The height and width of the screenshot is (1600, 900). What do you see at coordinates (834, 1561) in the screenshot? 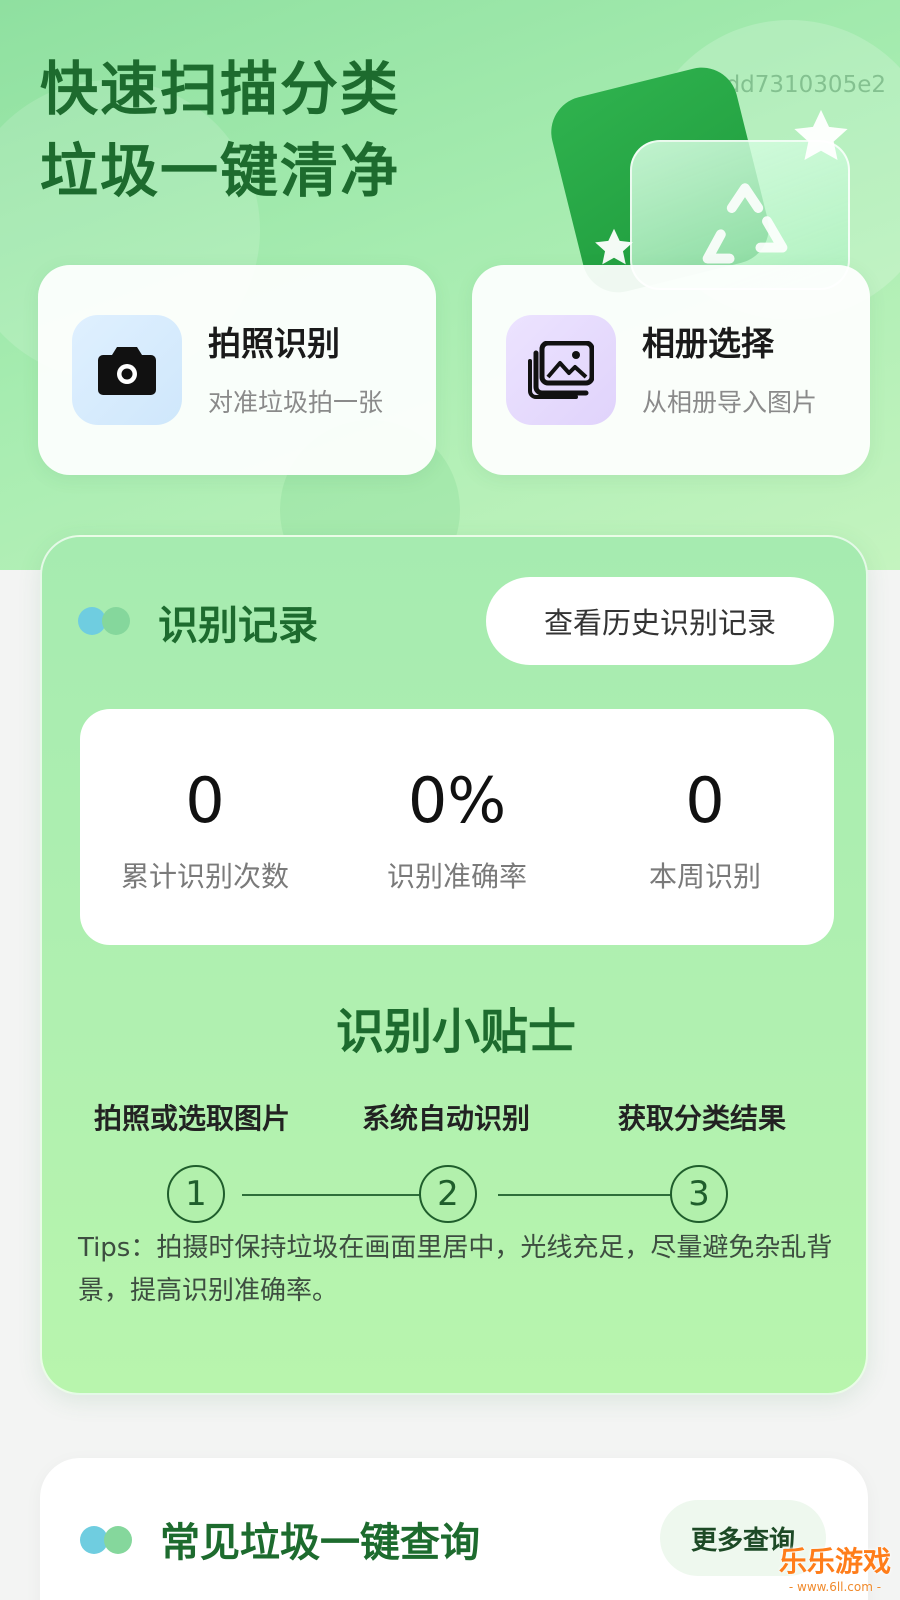
I see `watermark-title: 乐乐游戏` at bounding box center [834, 1561].